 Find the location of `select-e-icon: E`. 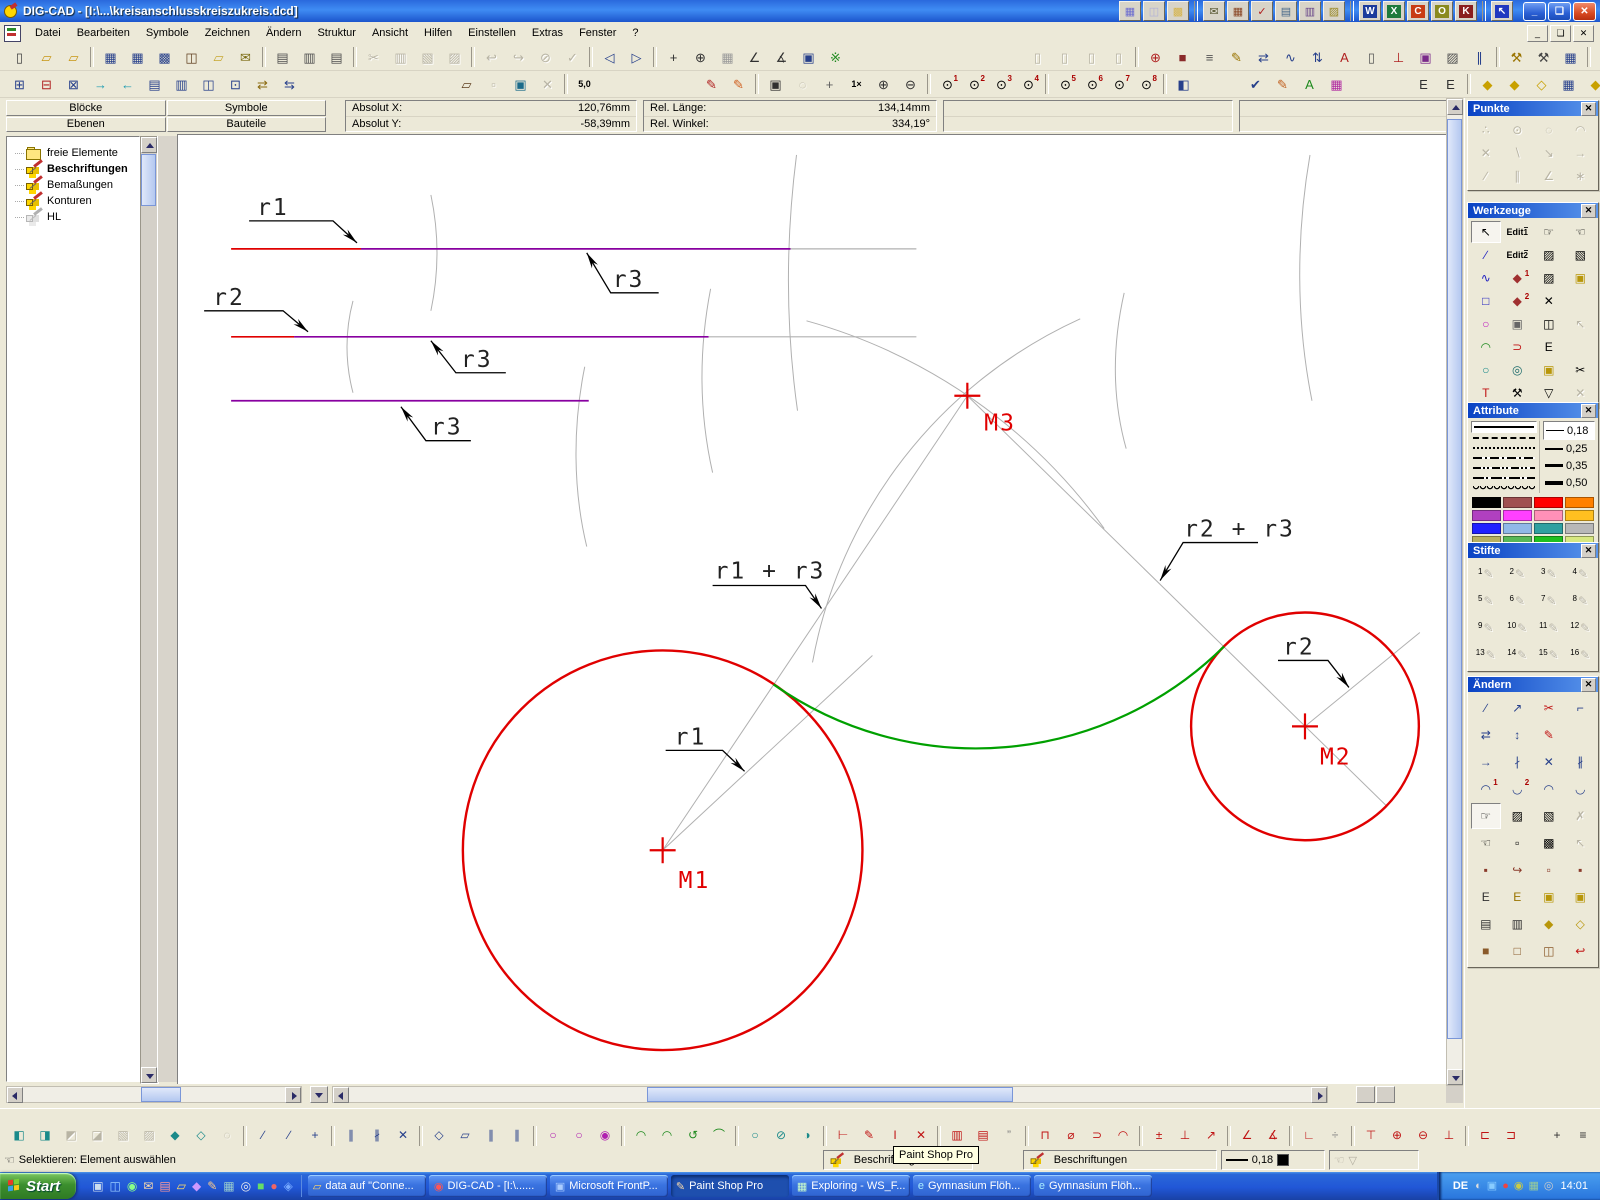

select-e-icon: E is located at coordinates (1549, 347).